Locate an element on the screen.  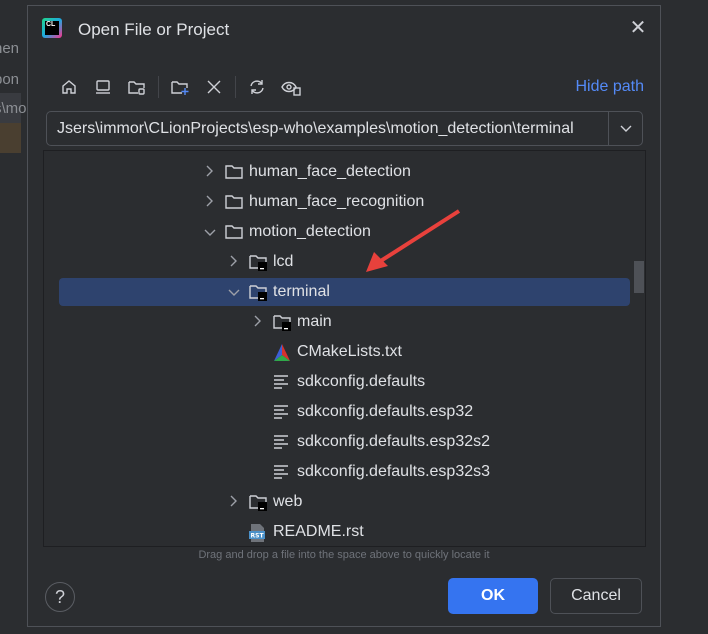
tree-item-label: human_face_detection is located at coordinates (330, 171).